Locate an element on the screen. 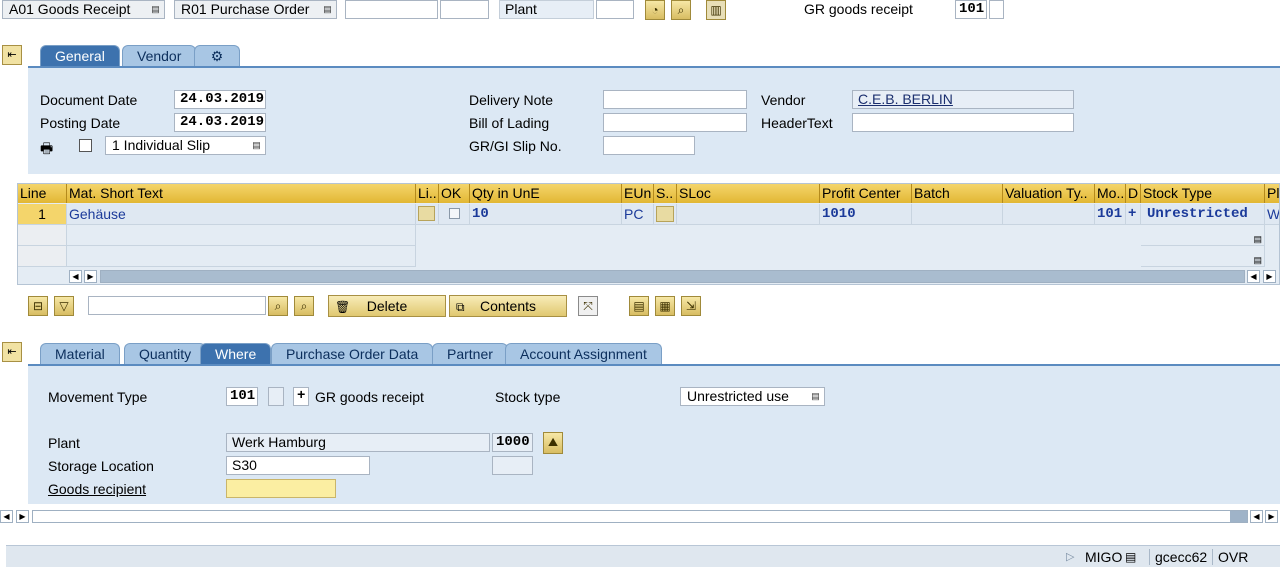  collapse-header-icon: ⇤ is located at coordinates (12, 55).